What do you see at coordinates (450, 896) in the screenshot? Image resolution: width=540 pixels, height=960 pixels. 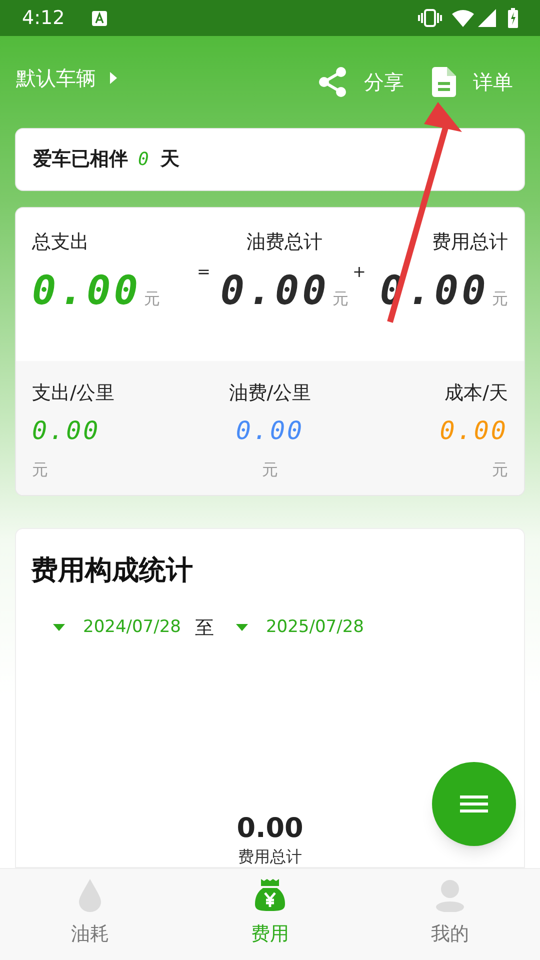 I see `person-icon` at bounding box center [450, 896].